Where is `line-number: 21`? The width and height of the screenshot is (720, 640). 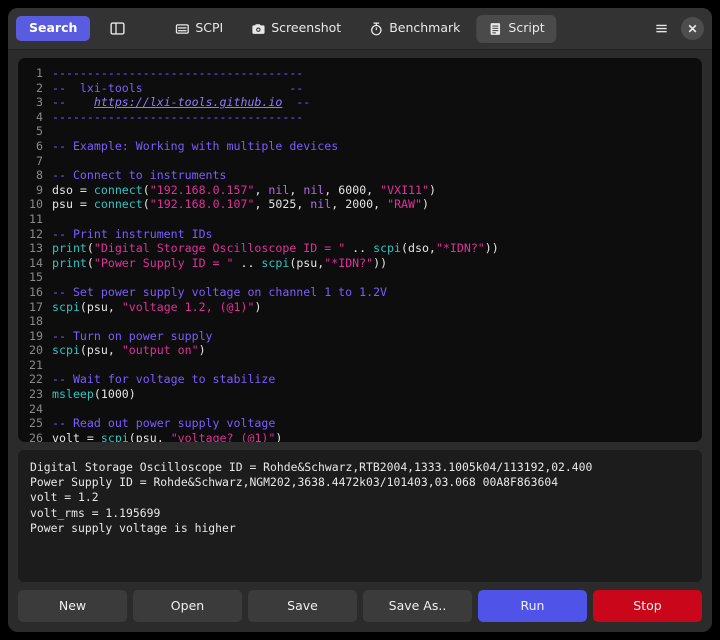 line-number: 21 is located at coordinates (36, 364).